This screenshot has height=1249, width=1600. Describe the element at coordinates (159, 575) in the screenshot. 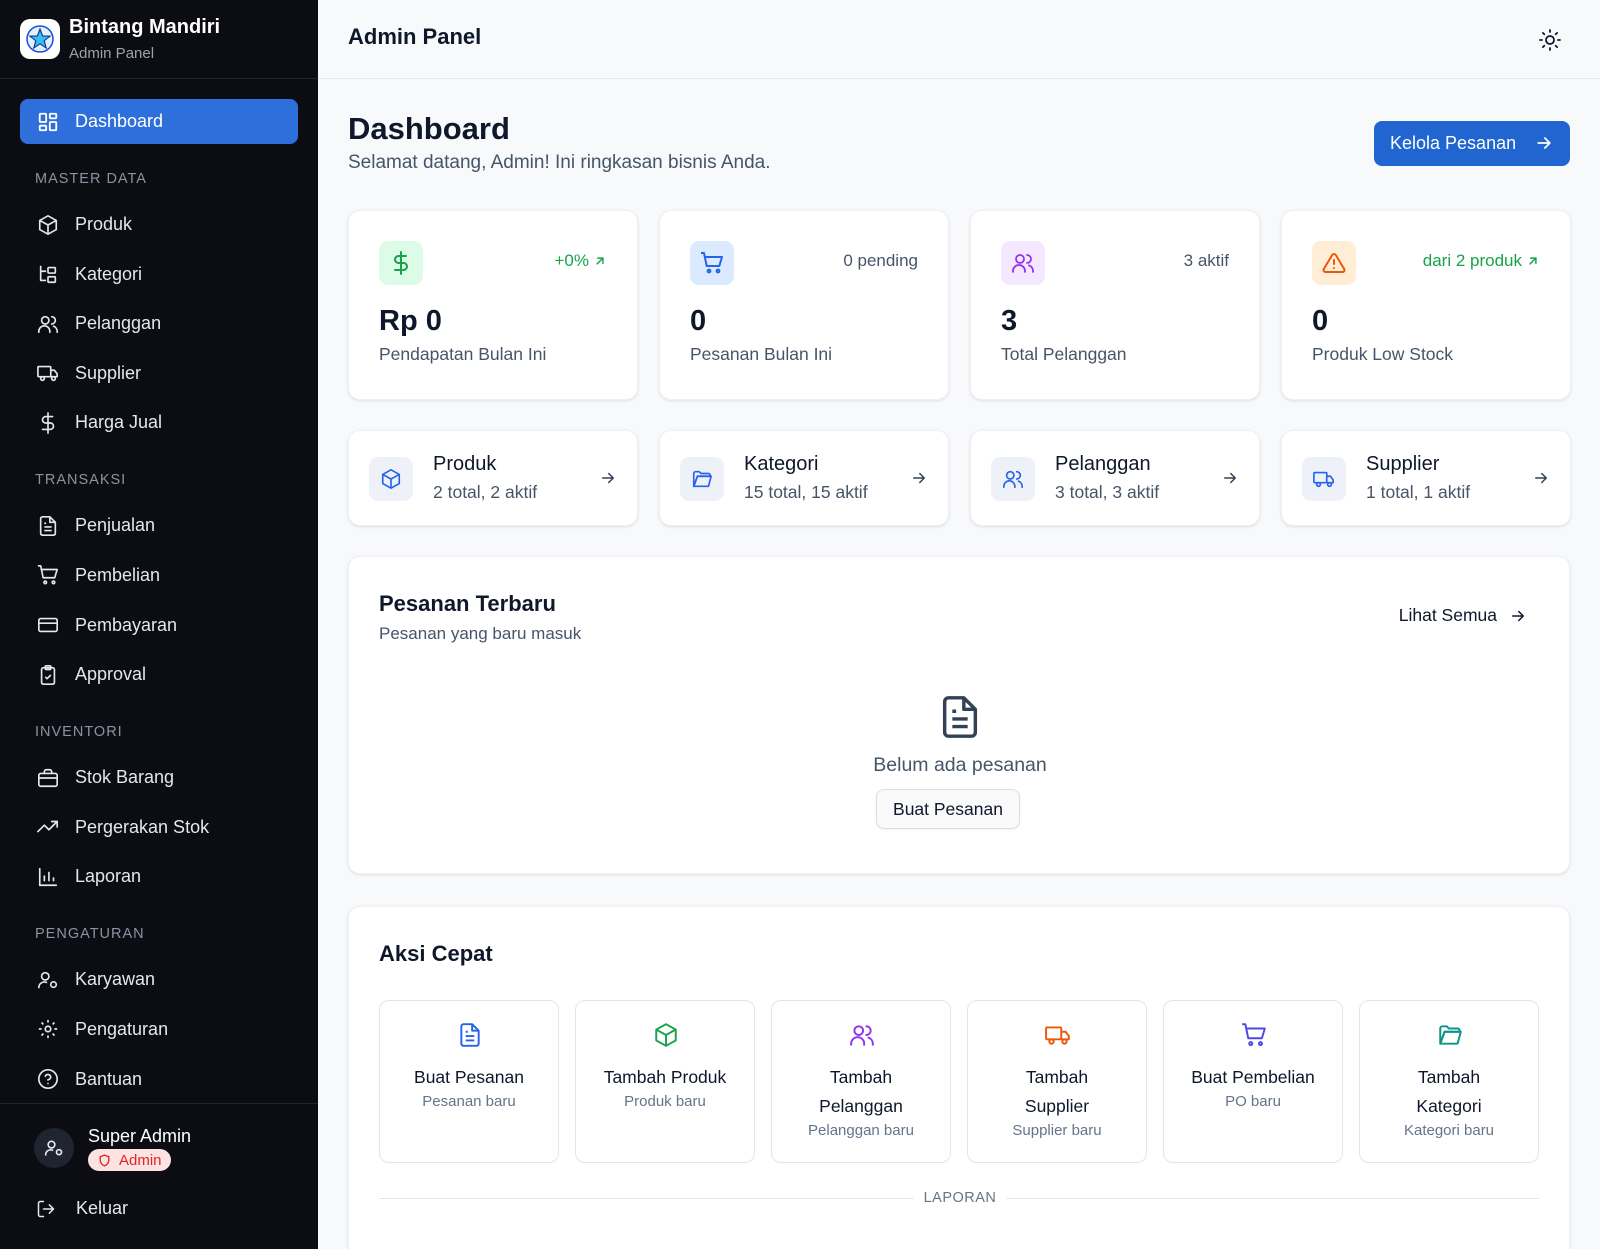

I see `sidebar-item-pembelian: Pembelian` at that location.